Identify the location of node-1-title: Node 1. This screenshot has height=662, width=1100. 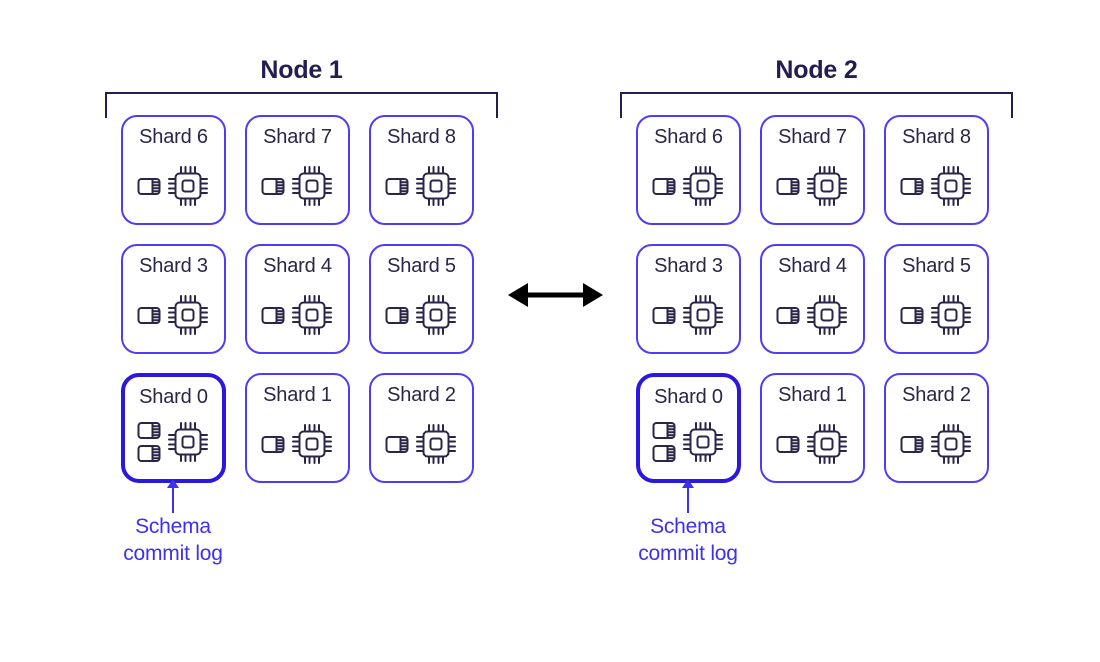
(301, 70).